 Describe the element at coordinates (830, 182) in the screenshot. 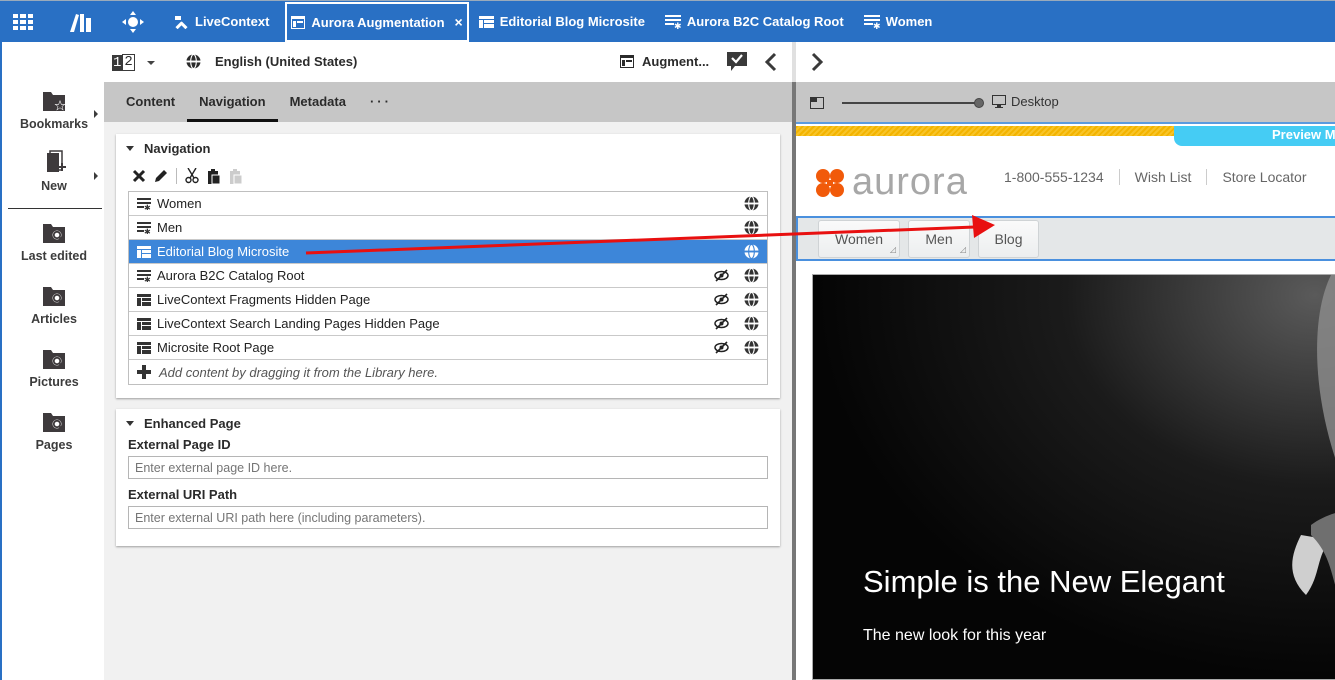

I see `aurora-clover-icon` at that location.